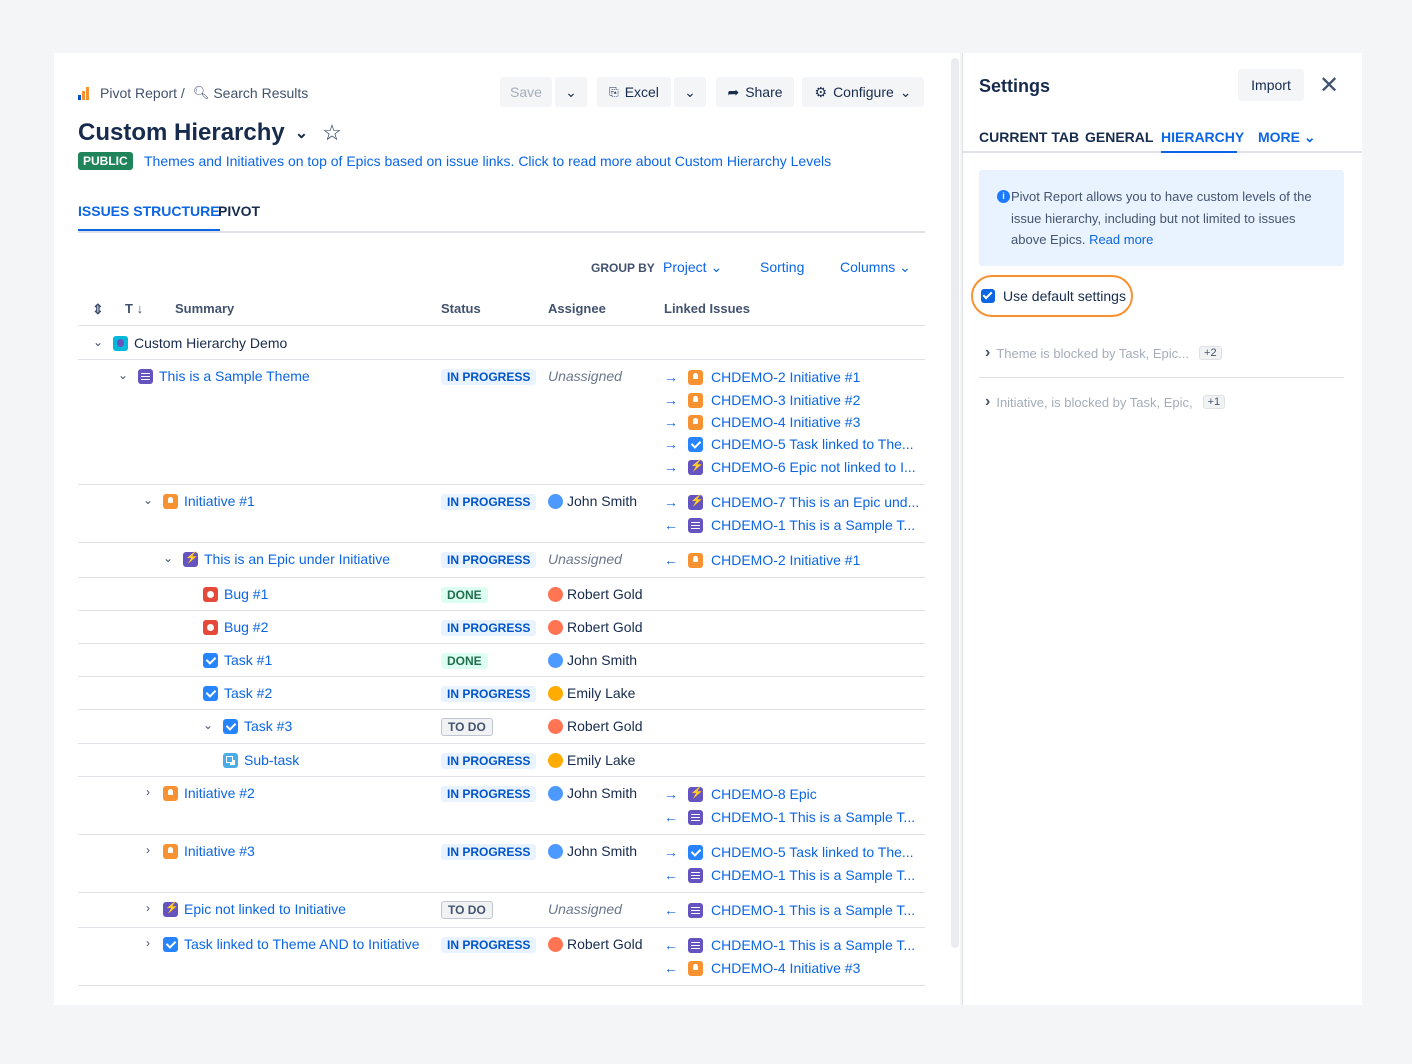 This screenshot has height=1064, width=1412. What do you see at coordinates (740, 794) in the screenshot?
I see `linked-issue: →CHDEMO-8 Epic` at bounding box center [740, 794].